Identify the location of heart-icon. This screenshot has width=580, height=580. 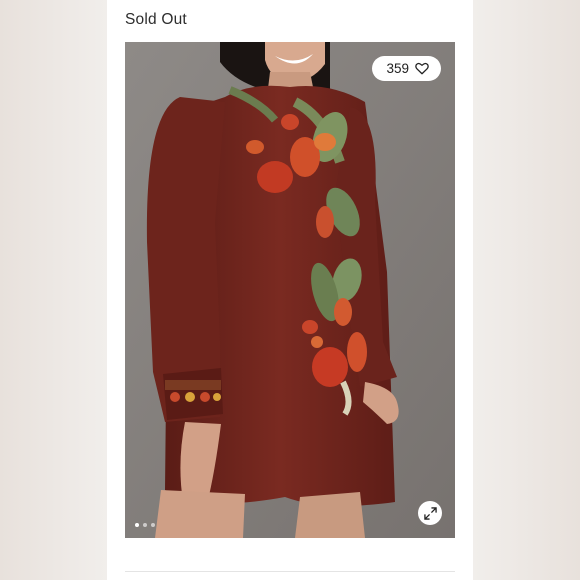
(422, 68).